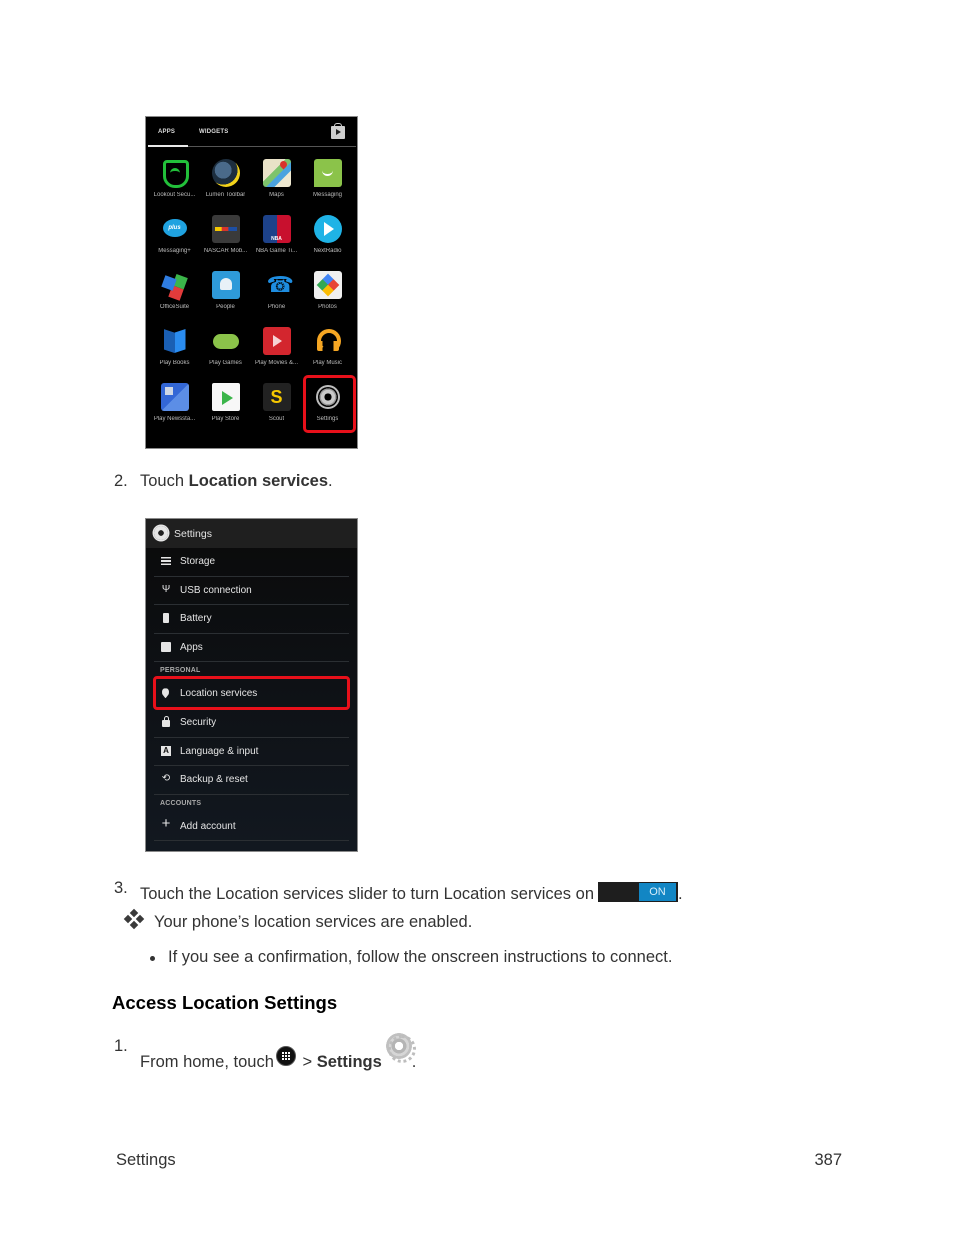 The image size is (954, 1235). I want to click on app-shortcut: People, so click(225, 299).